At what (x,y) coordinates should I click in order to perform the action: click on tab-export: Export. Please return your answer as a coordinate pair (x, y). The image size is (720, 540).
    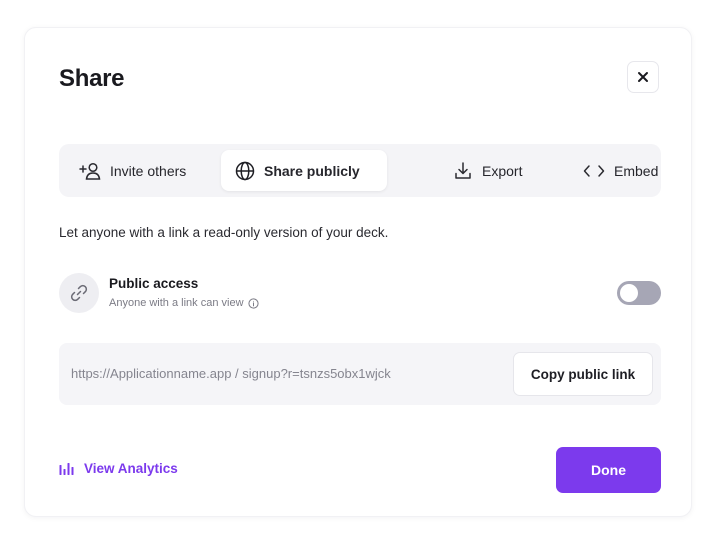
    Looking at the image, I should click on (487, 170).